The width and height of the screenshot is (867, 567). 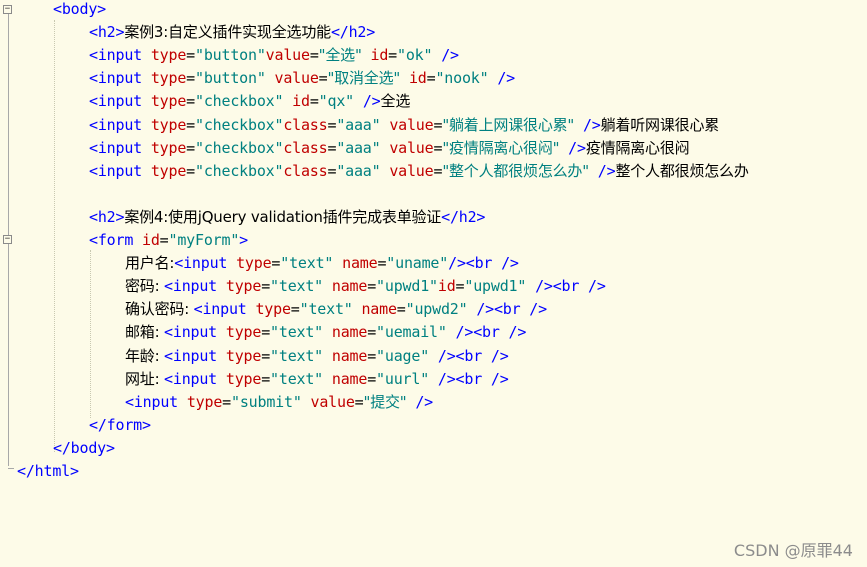 What do you see at coordinates (11, 468) in the screenshot?
I see `fold-end-marker` at bounding box center [11, 468].